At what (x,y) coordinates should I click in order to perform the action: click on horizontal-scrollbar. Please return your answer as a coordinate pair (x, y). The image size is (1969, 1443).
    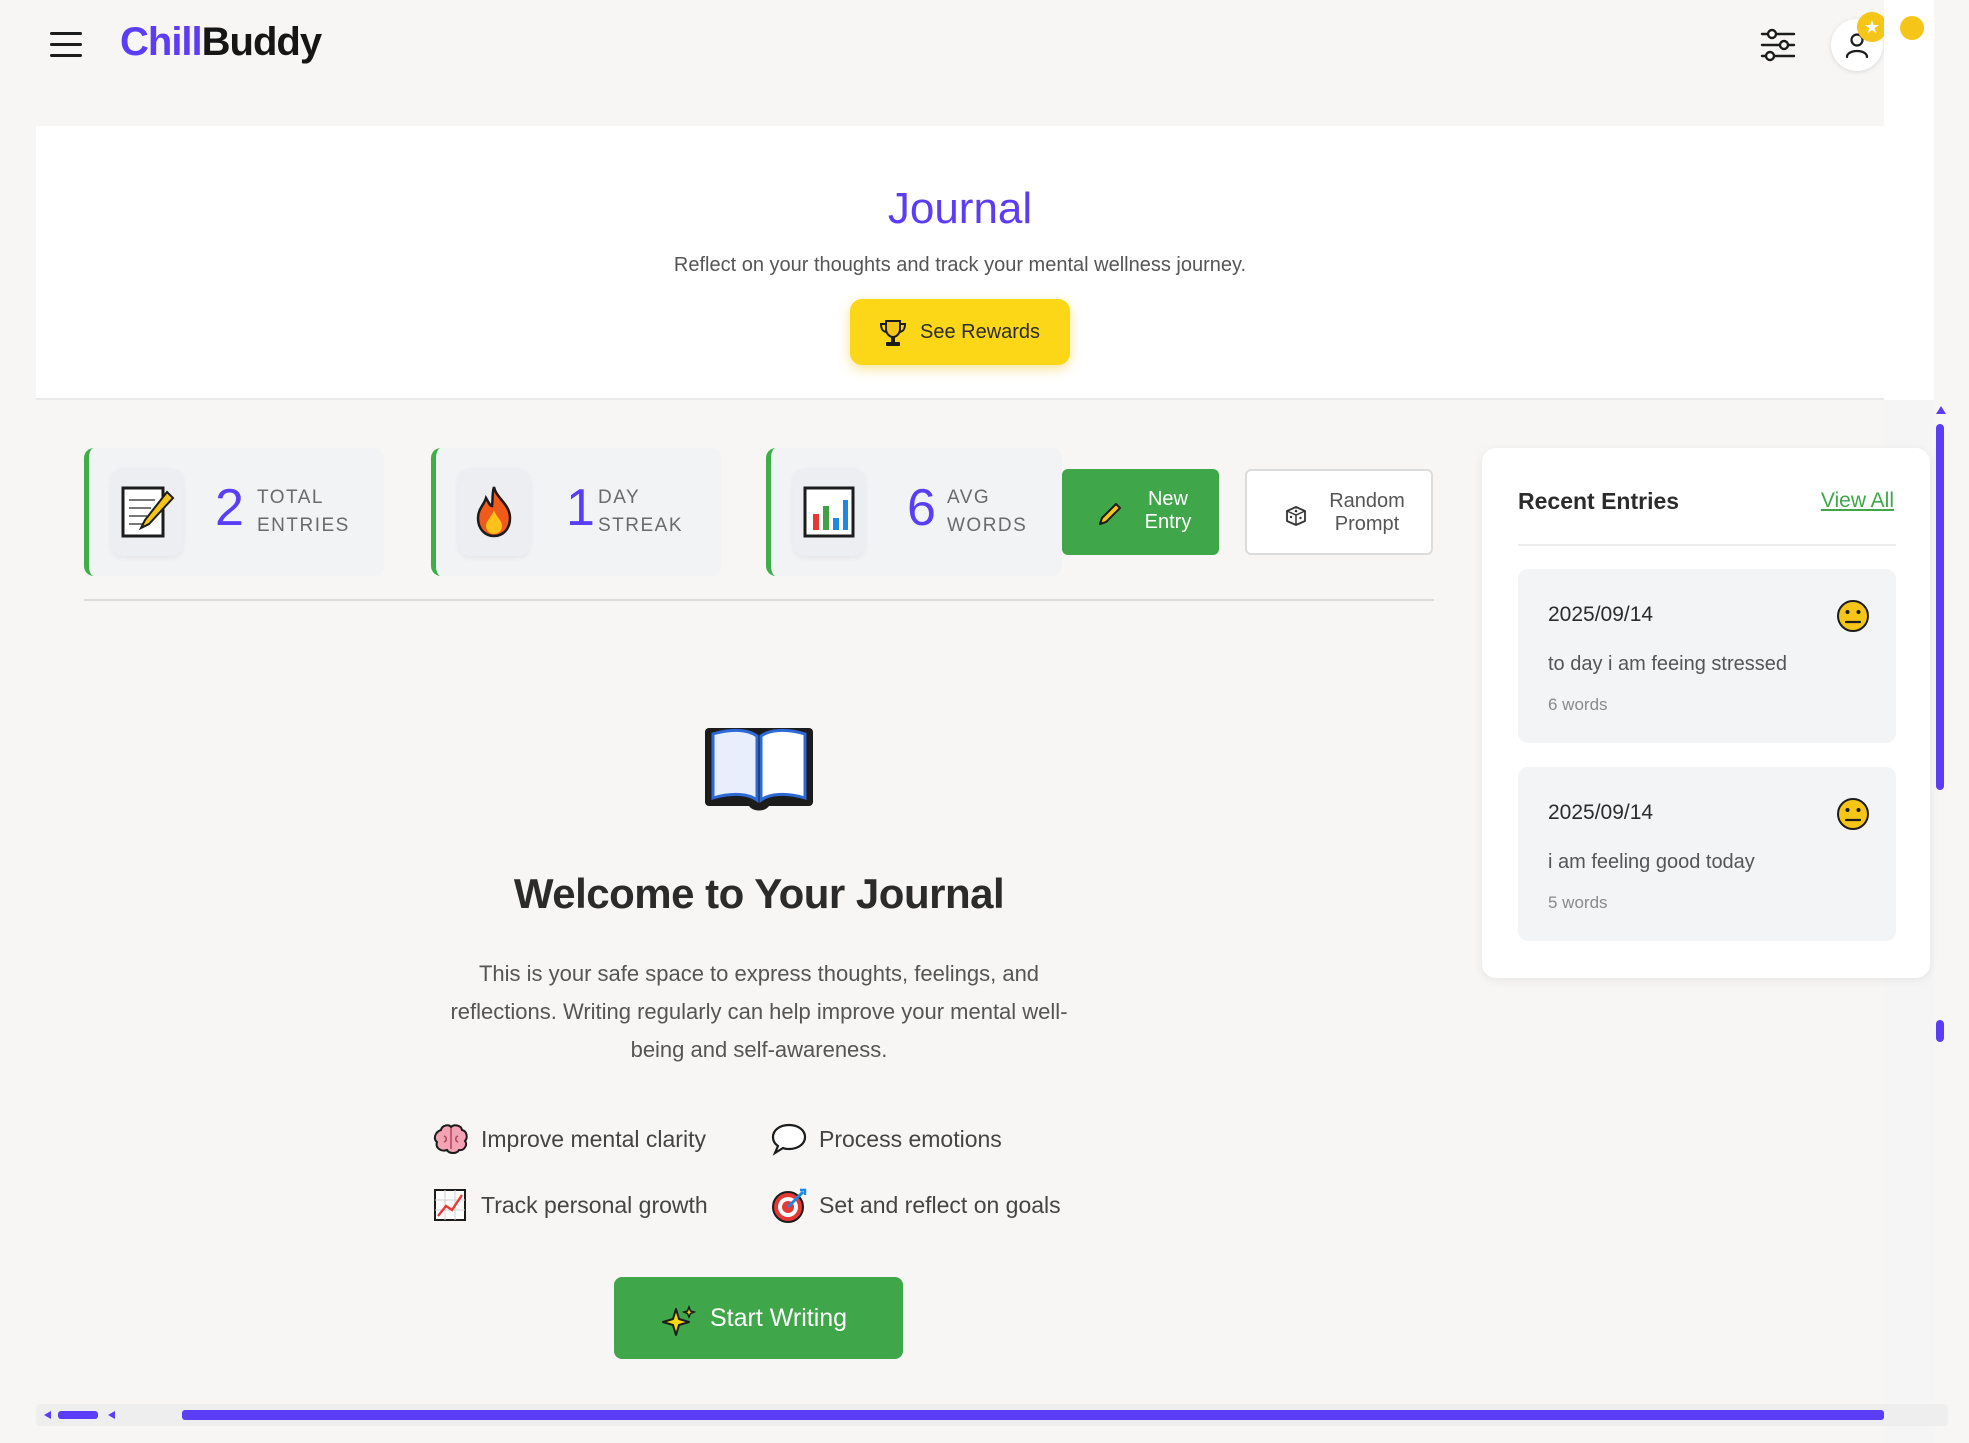
    Looking at the image, I should click on (992, 1415).